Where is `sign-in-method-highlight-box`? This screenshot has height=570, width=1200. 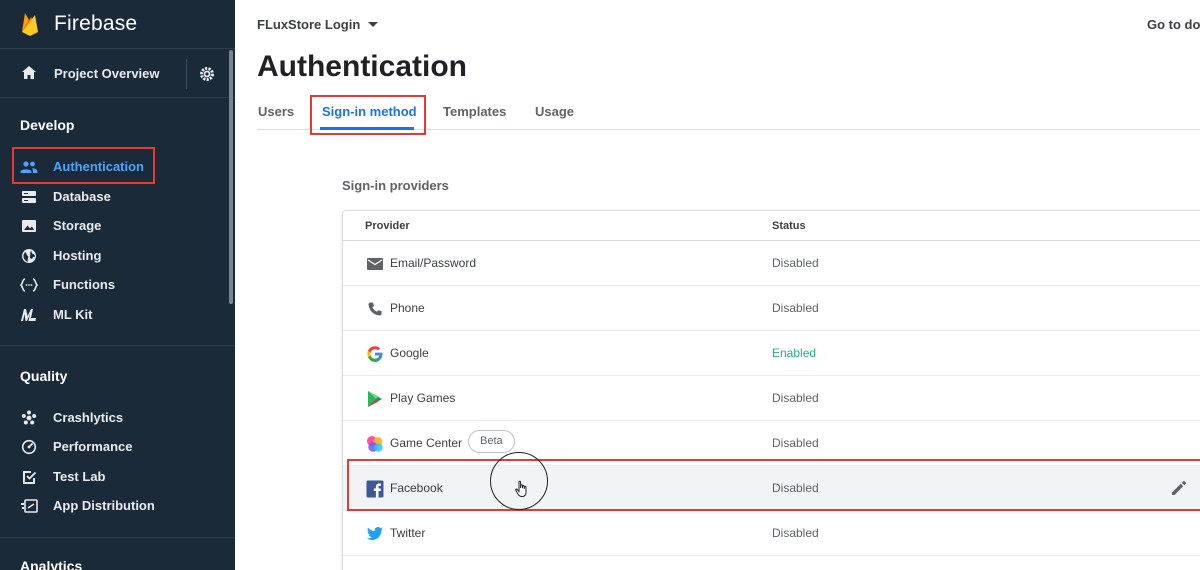 sign-in-method-highlight-box is located at coordinates (368, 115).